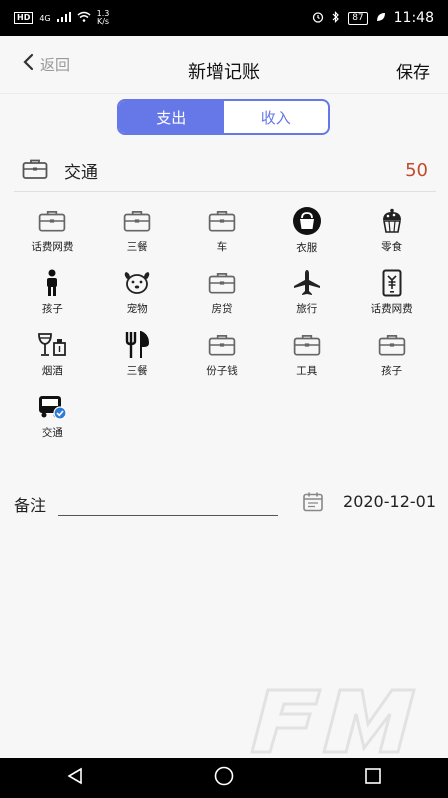  Describe the element at coordinates (307, 309) in the screenshot. I see `category-label: 旅行` at that location.